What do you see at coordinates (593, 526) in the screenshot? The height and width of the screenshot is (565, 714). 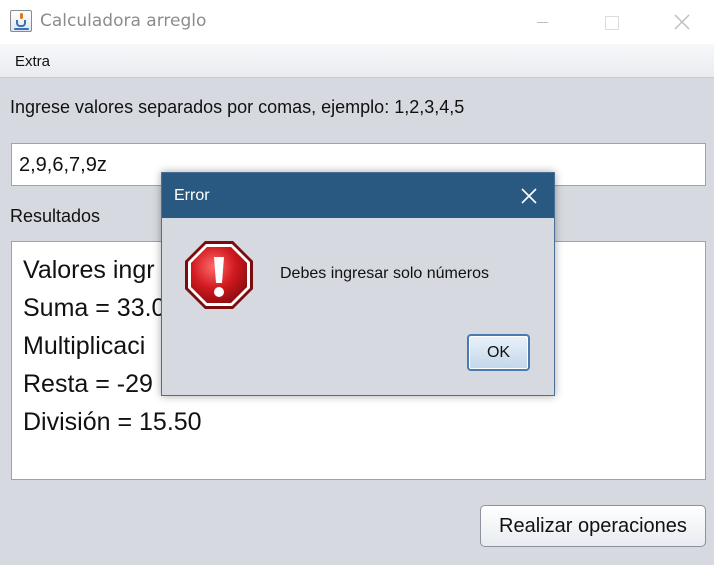 I see `realizar-operaciones-button: Realizar operaciones` at bounding box center [593, 526].